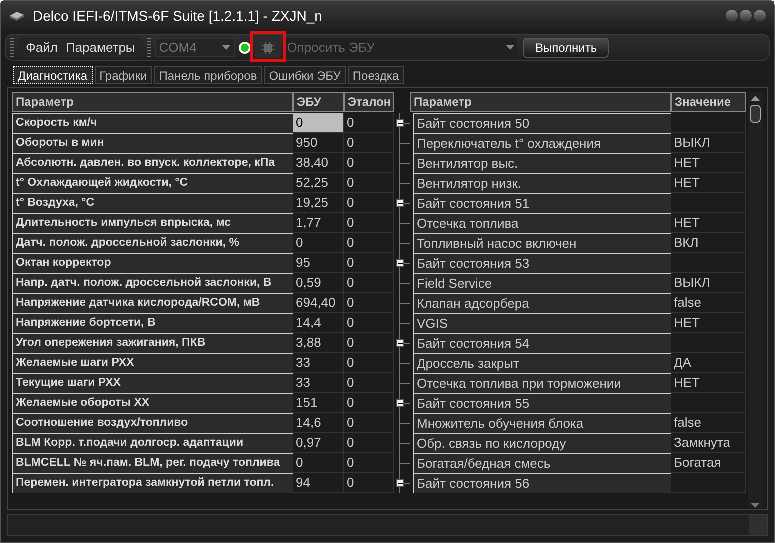  What do you see at coordinates (542, 223) in the screenshot?
I see `table-cell: Отсечка топлива` at bounding box center [542, 223].